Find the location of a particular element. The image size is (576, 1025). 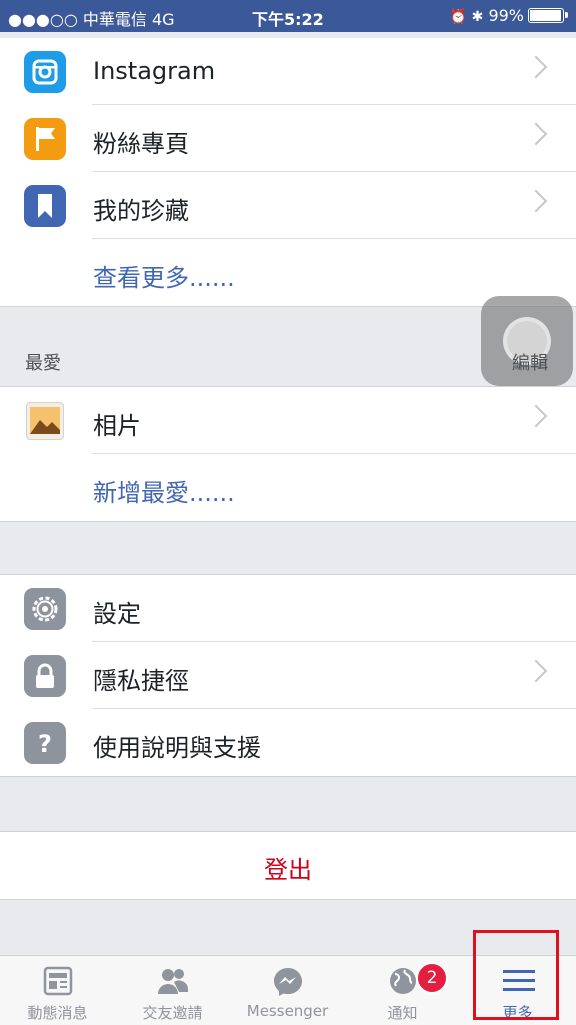

photos-icon is located at coordinates (45, 421).